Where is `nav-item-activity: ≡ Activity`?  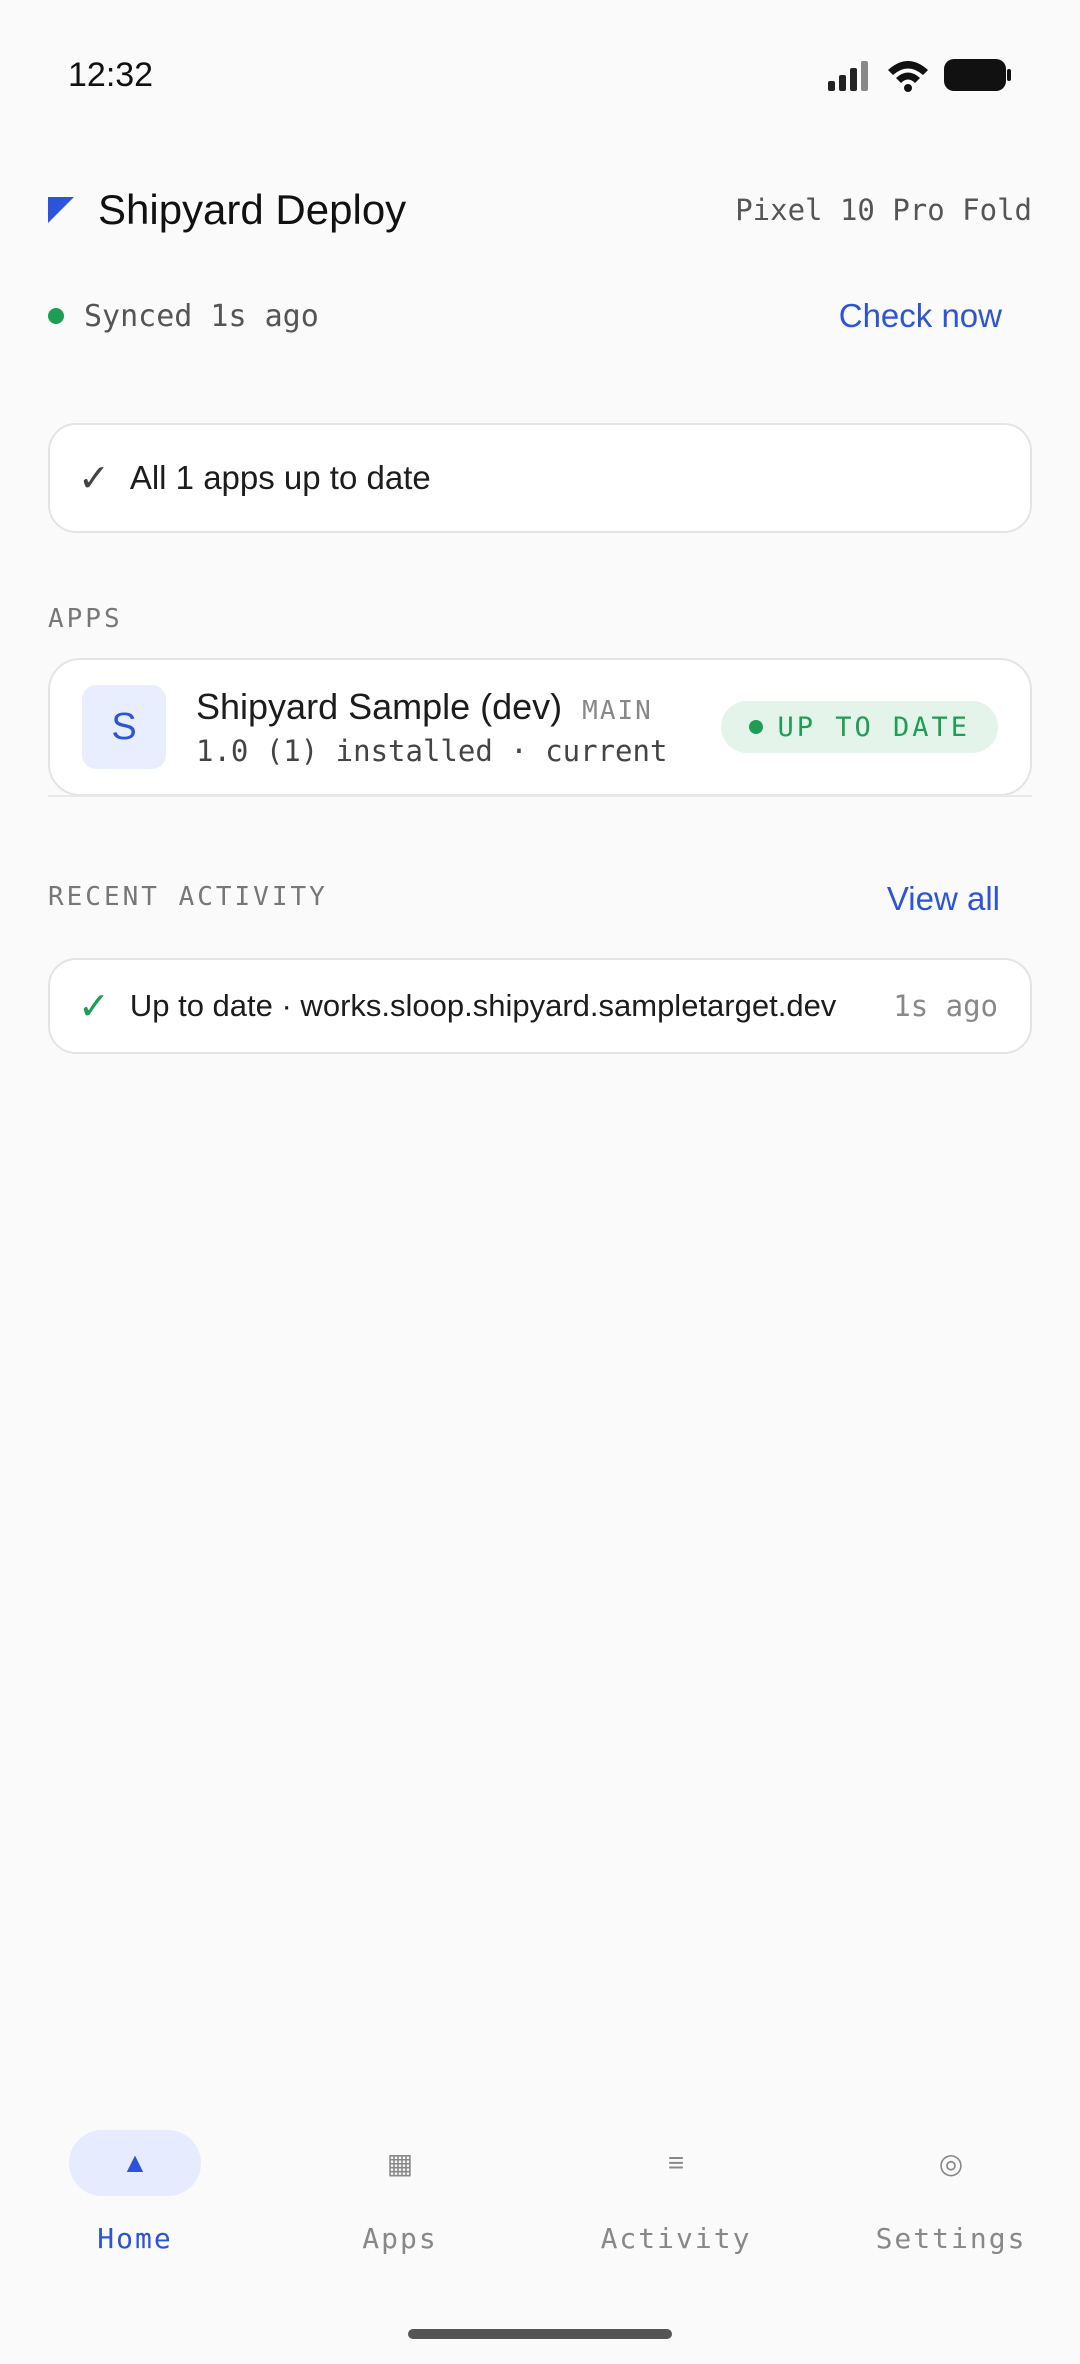 nav-item-activity: ≡ Activity is located at coordinates (676, 2200).